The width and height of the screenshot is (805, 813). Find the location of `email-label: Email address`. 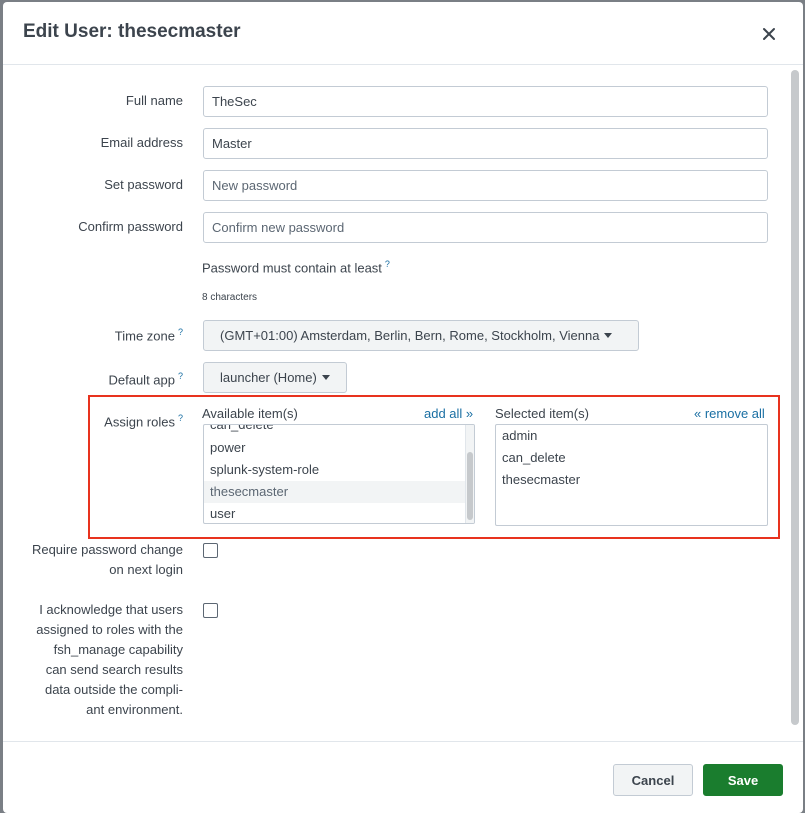

email-label: Email address is located at coordinates (141, 142).